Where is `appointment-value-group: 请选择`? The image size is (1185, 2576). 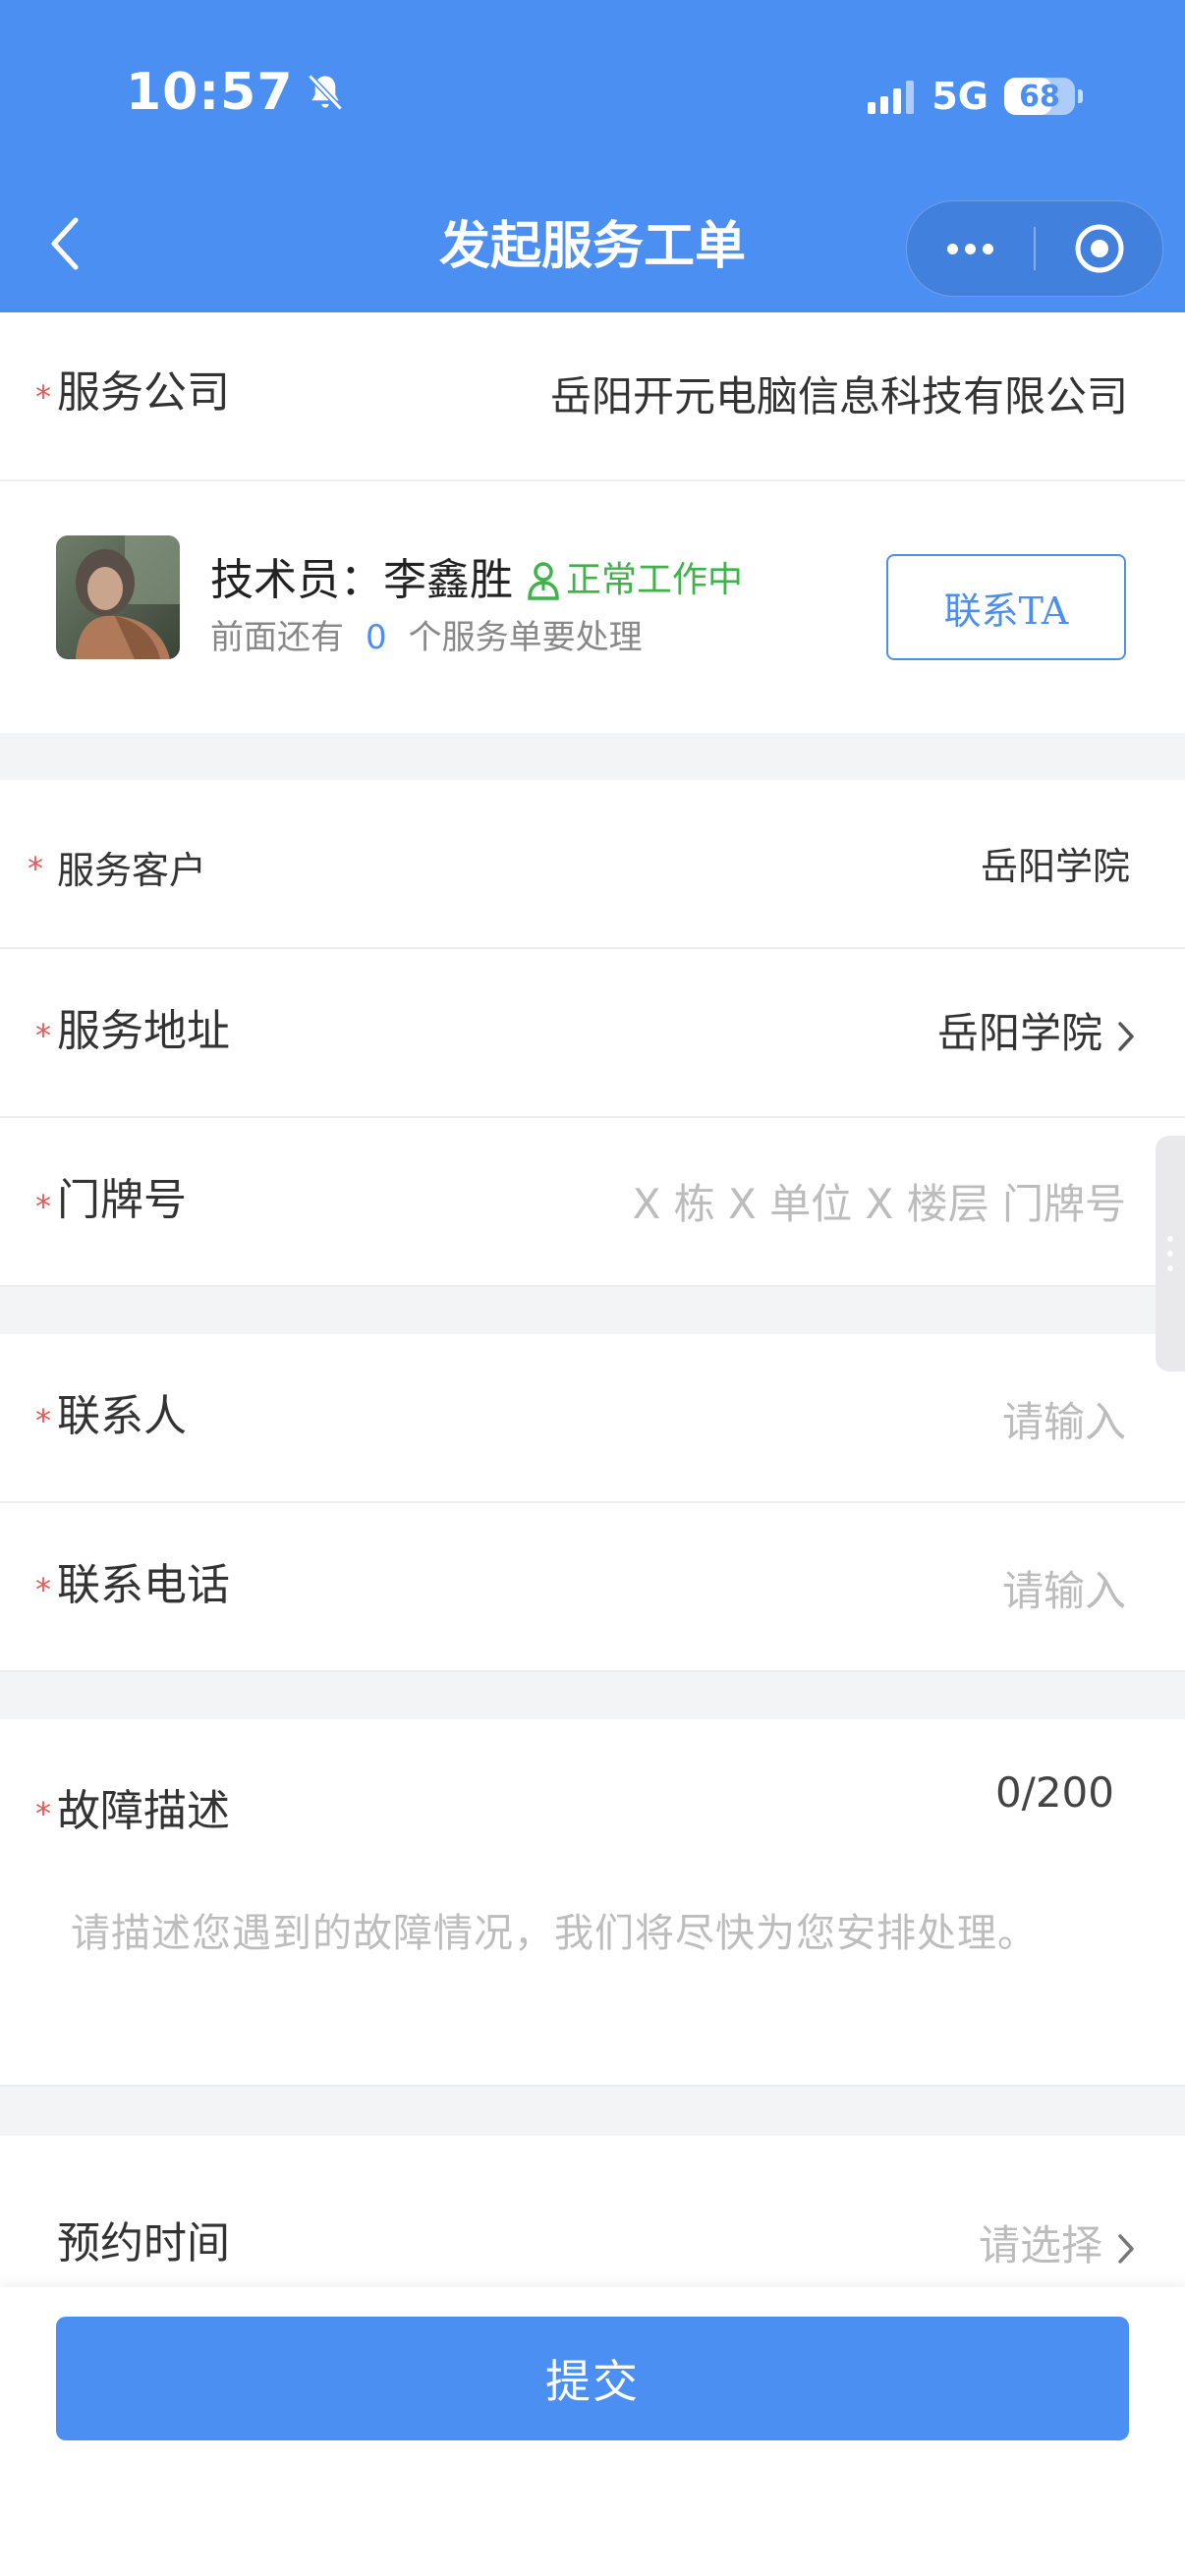 appointment-value-group: 请选择 is located at coordinates (1057, 2245).